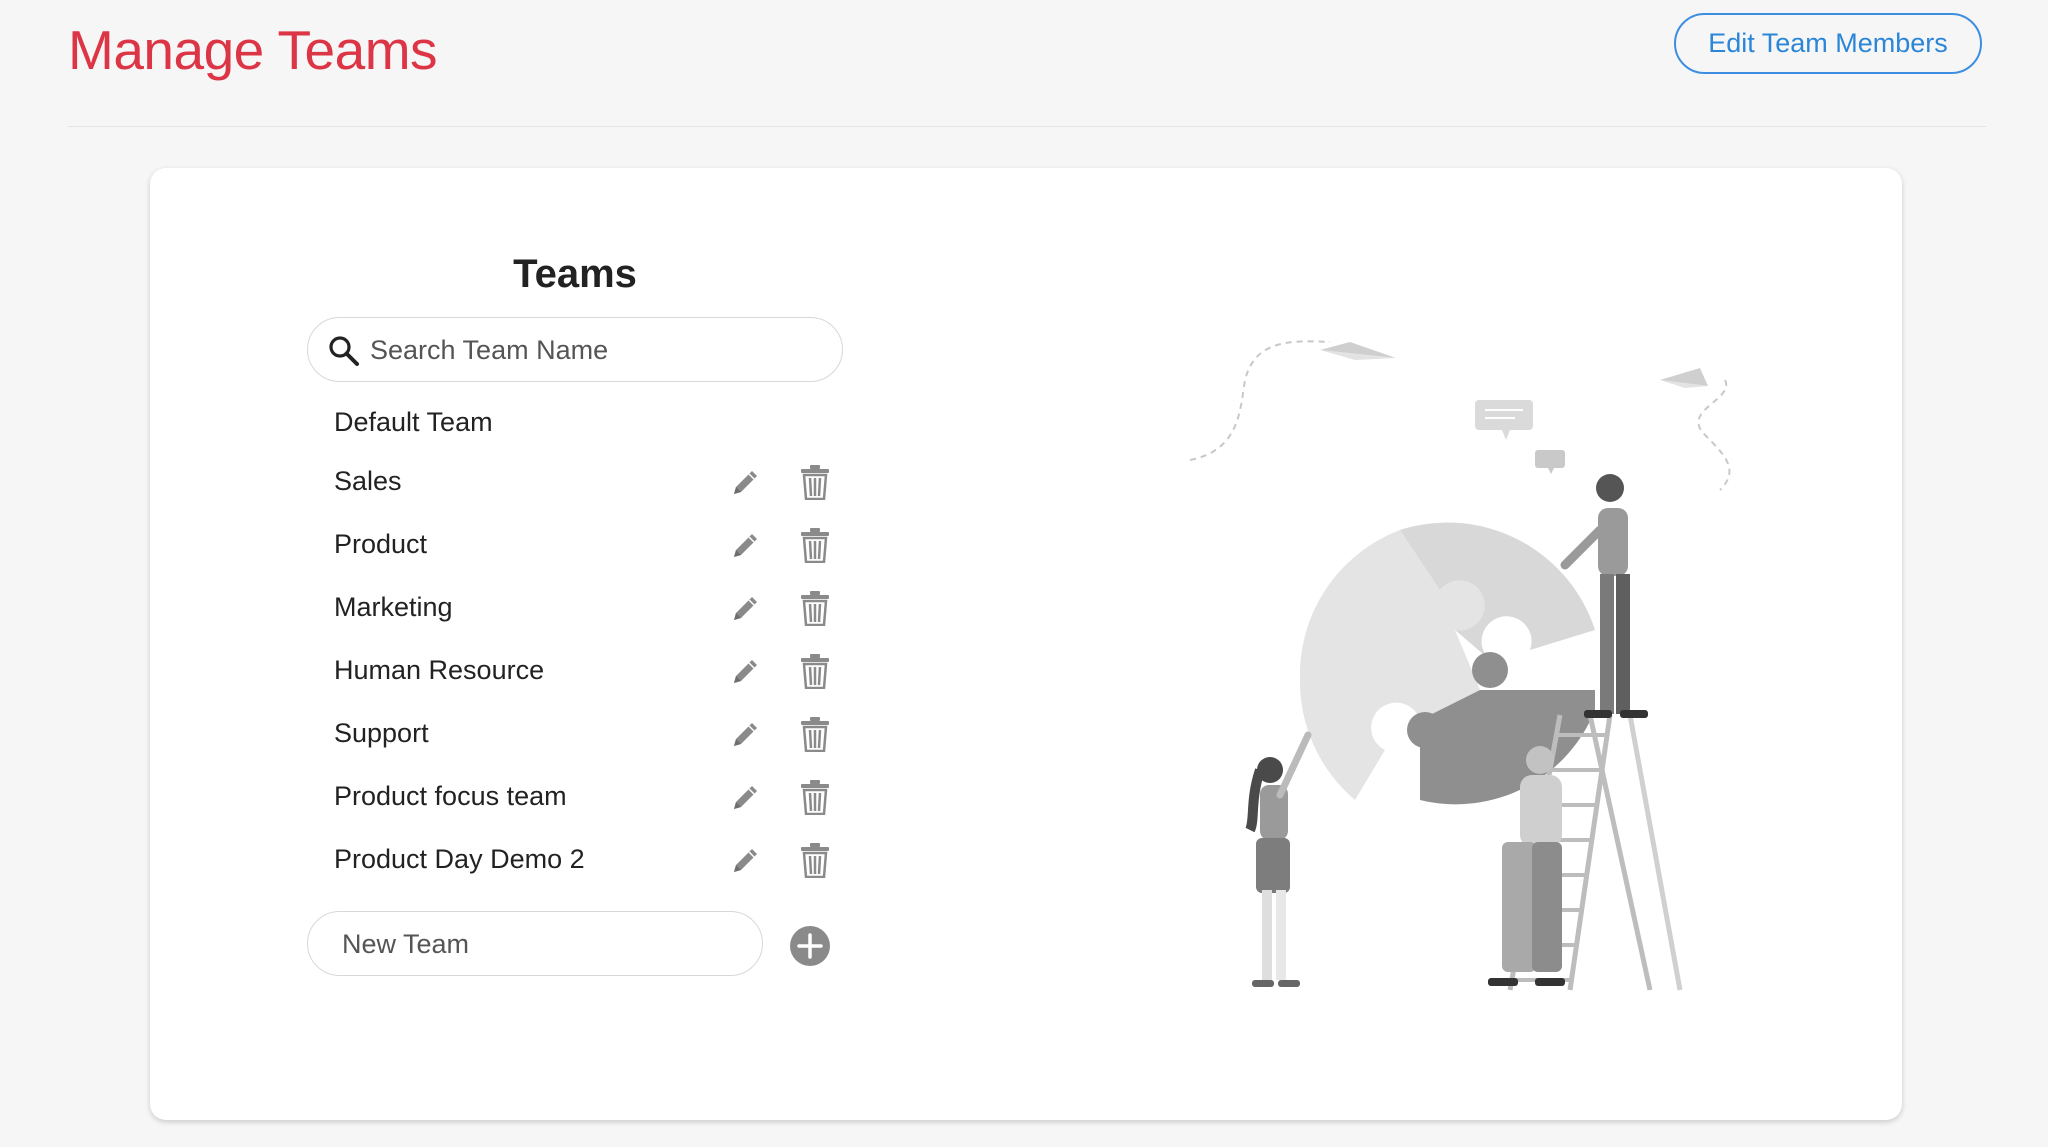 The width and height of the screenshot is (2048, 1147). I want to click on add-team-button, so click(810, 948).